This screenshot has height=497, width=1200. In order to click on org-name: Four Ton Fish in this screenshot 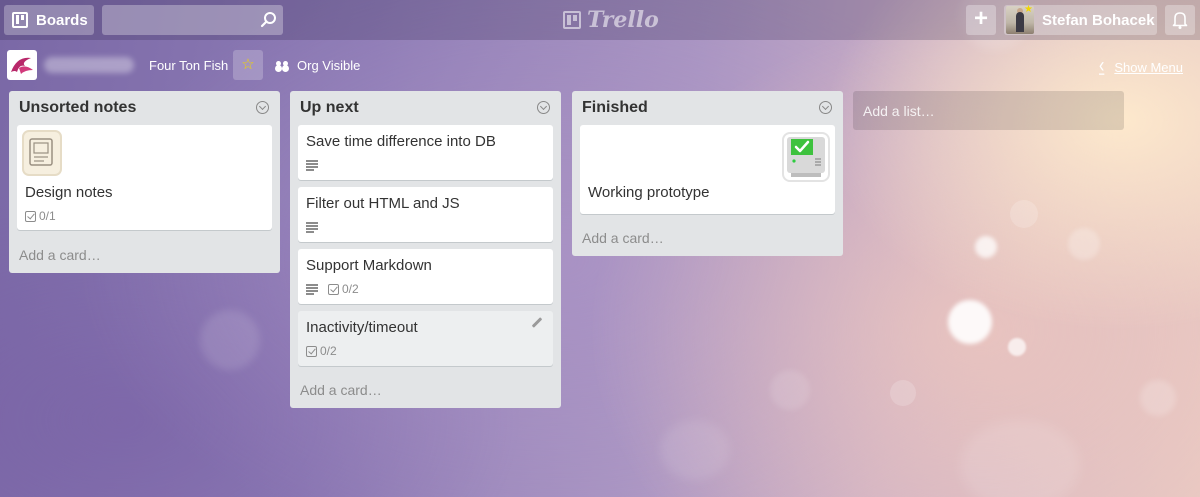, I will do `click(188, 65)`.